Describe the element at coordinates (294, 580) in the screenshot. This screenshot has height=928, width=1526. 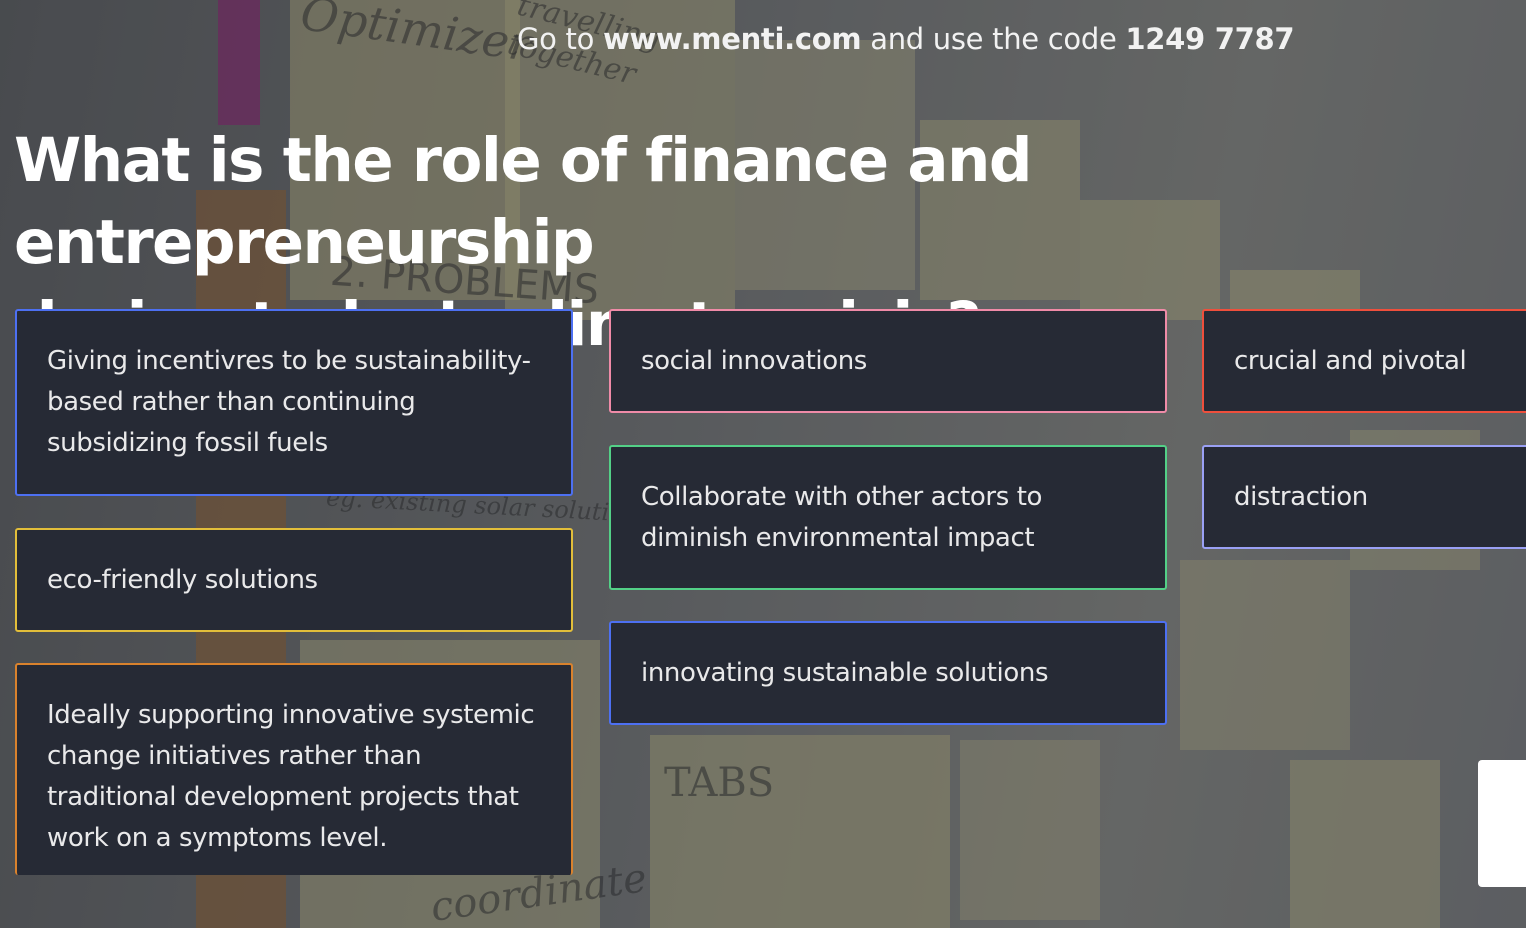
I see `response-card: eco-friendly solutions` at that location.